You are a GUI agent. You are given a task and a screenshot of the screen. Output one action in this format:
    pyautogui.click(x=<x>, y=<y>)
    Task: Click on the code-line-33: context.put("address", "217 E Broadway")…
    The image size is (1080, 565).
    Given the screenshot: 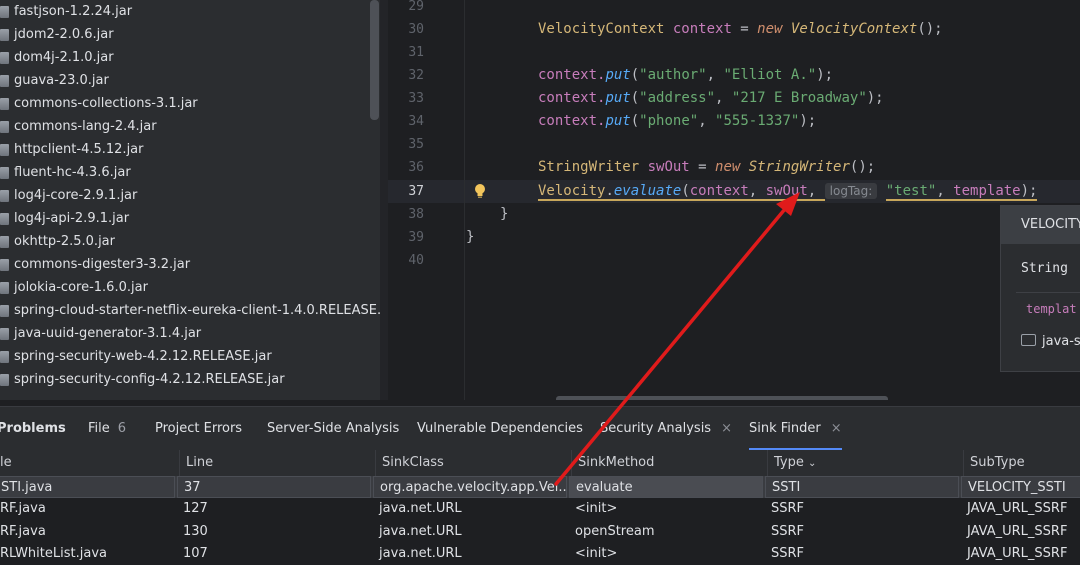 What is the action you would take?
    pyautogui.click(x=711, y=98)
    